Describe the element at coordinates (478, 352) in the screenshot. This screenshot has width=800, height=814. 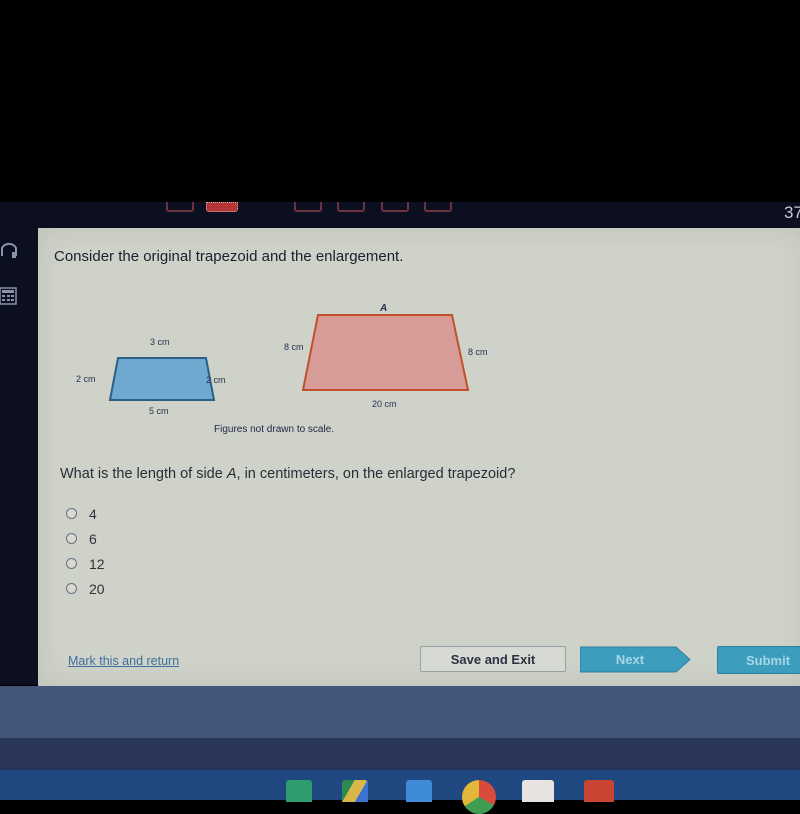
I see `enlarged-right-label: 8 cm` at that location.